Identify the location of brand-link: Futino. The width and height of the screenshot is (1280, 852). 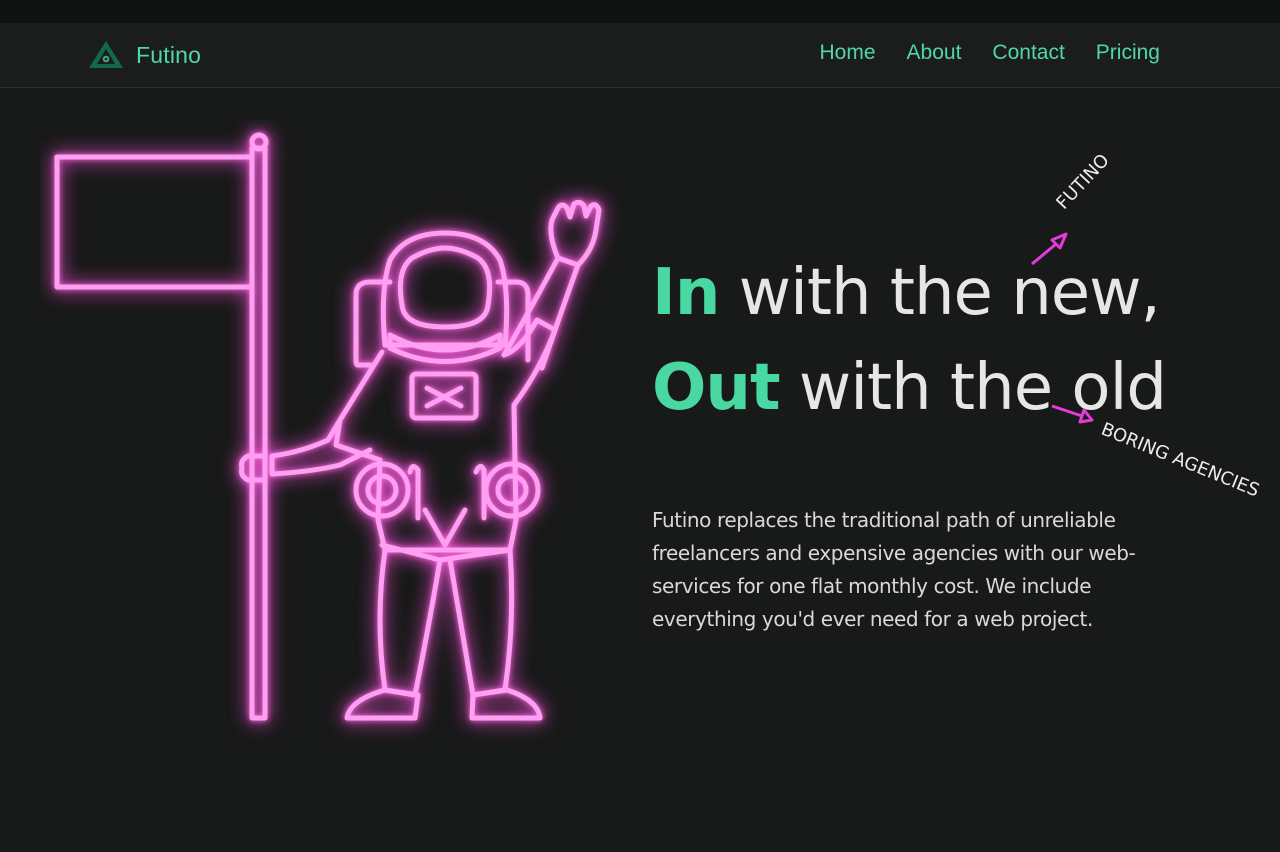
(144, 55).